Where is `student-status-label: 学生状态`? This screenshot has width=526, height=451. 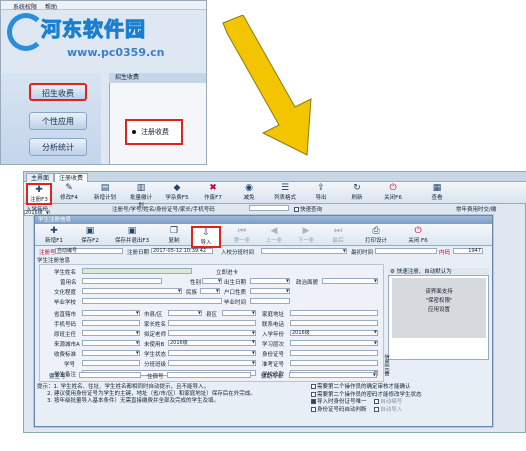
student-status-label: 学生状态 is located at coordinates (155, 355).